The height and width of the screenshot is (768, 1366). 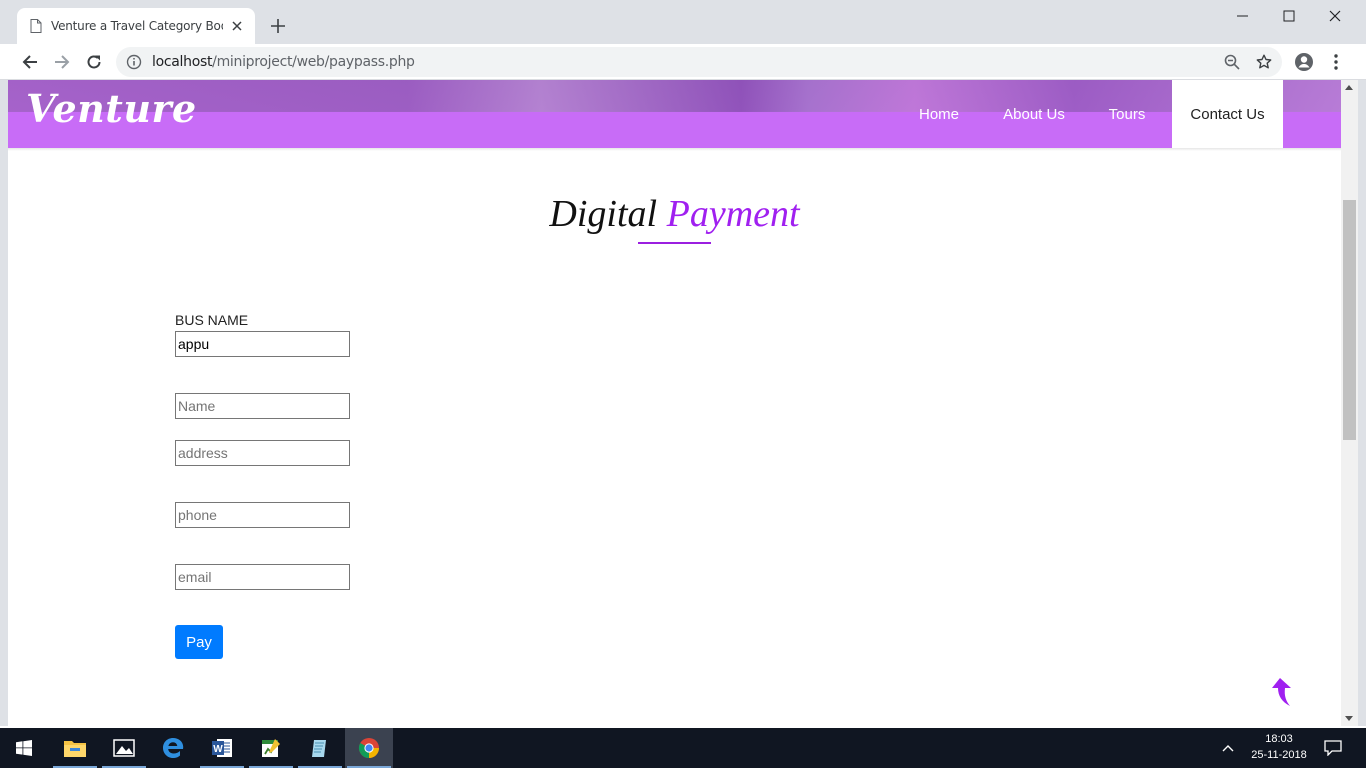 What do you see at coordinates (75, 748) in the screenshot?
I see `file-explorer-icon` at bounding box center [75, 748].